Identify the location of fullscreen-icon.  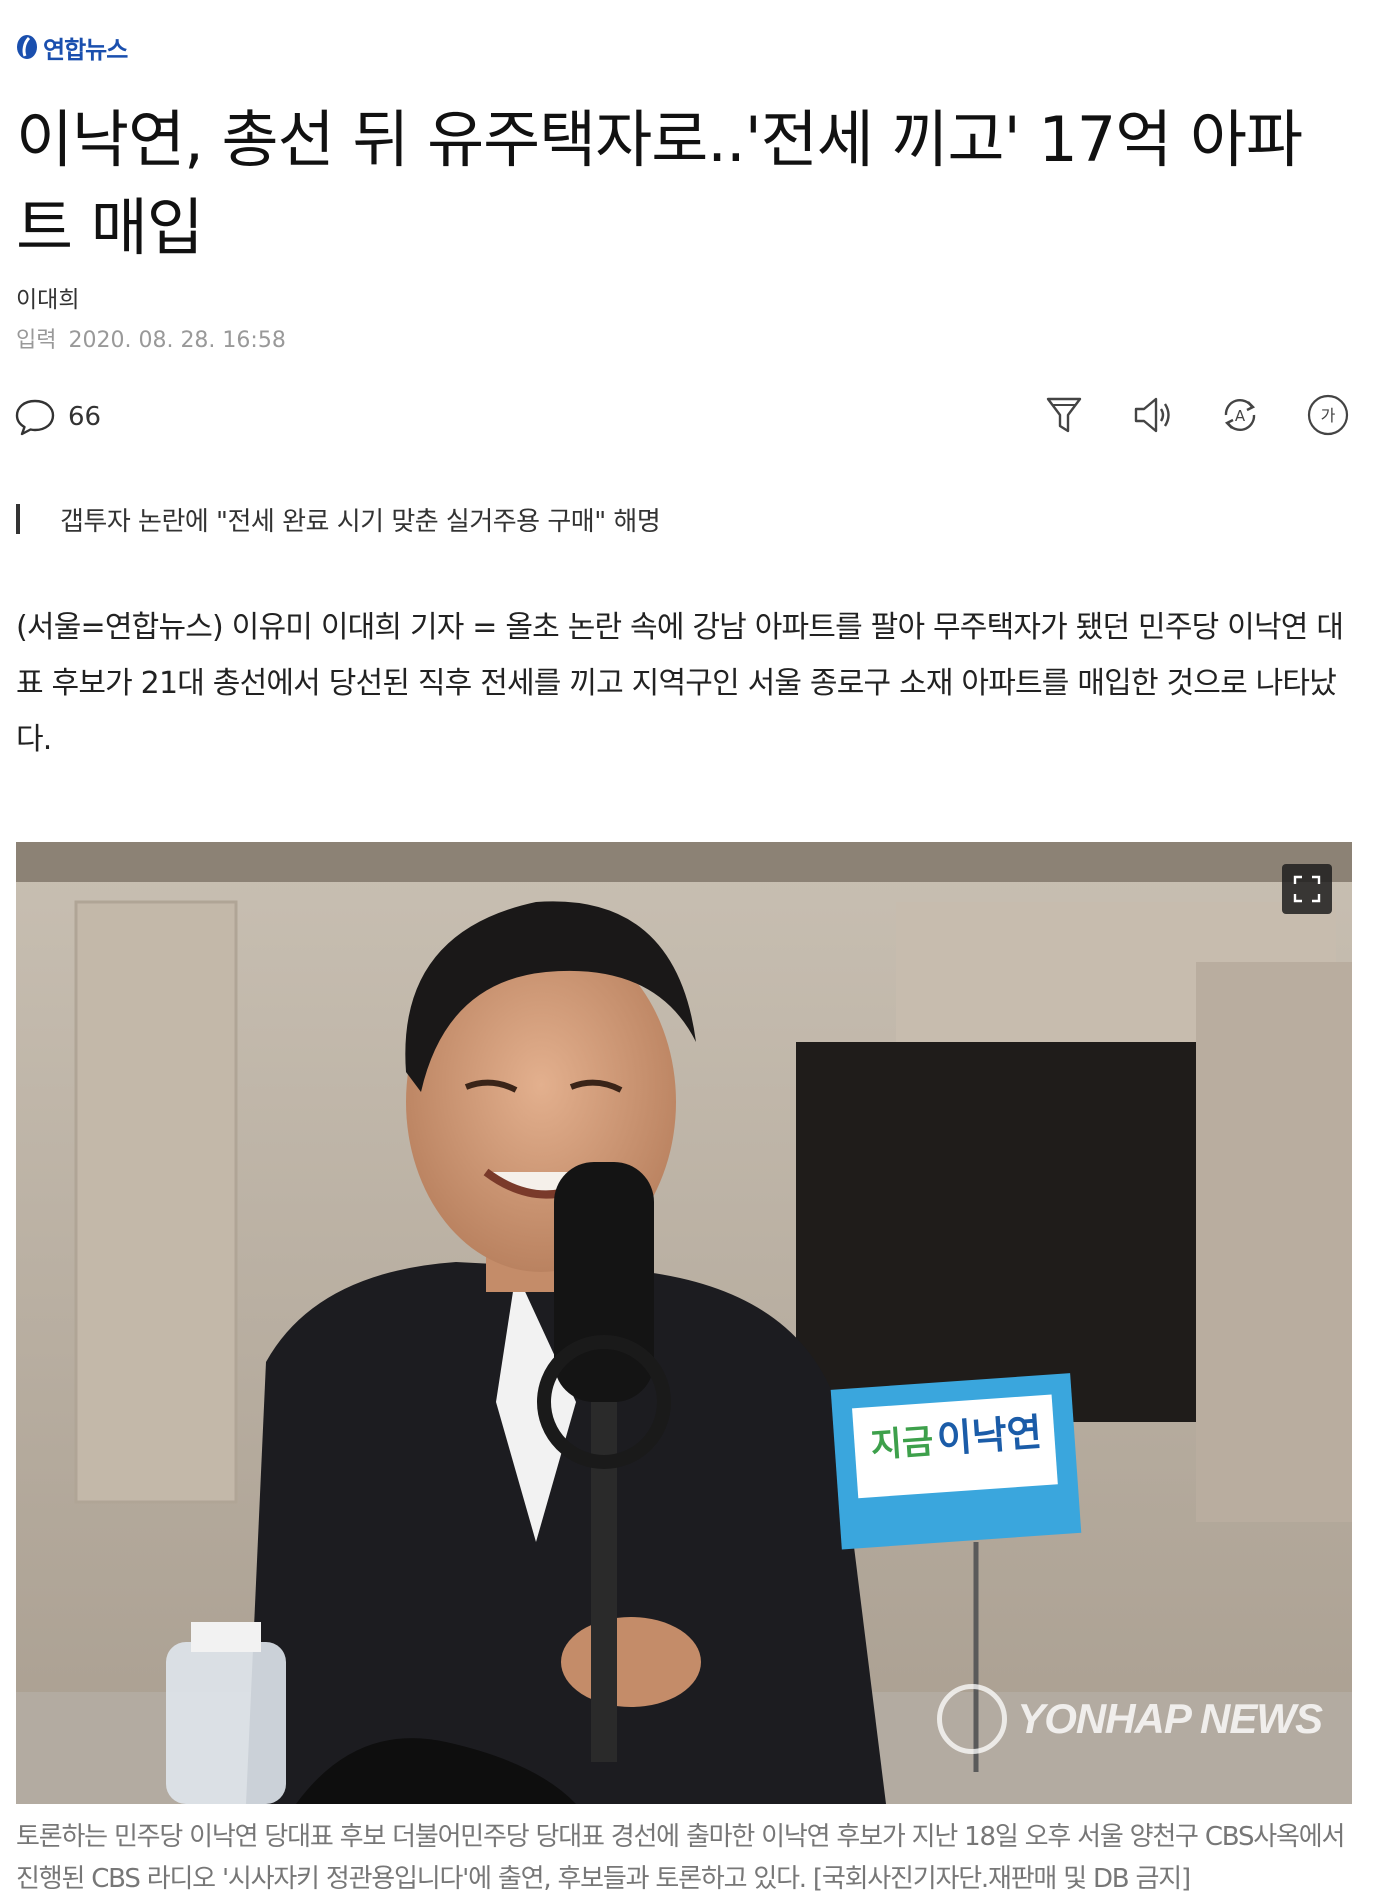
(1307, 889).